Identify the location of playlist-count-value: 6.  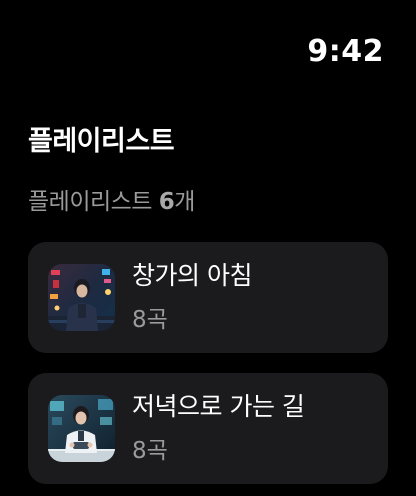
(166, 202).